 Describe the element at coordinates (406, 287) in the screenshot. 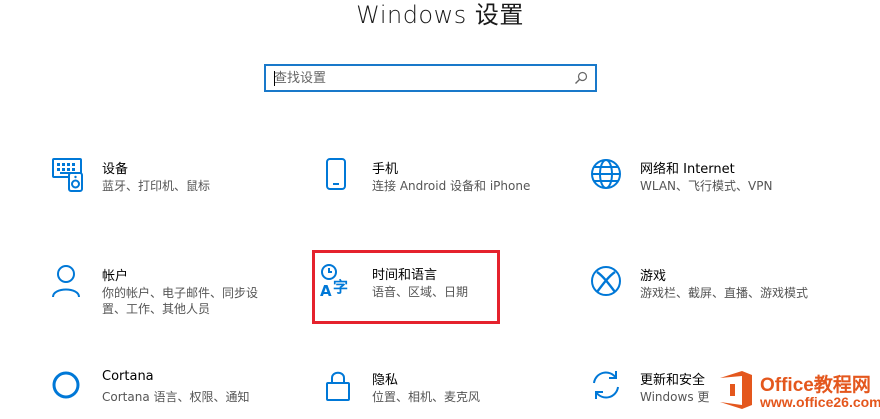

I see `highlight-box` at that location.